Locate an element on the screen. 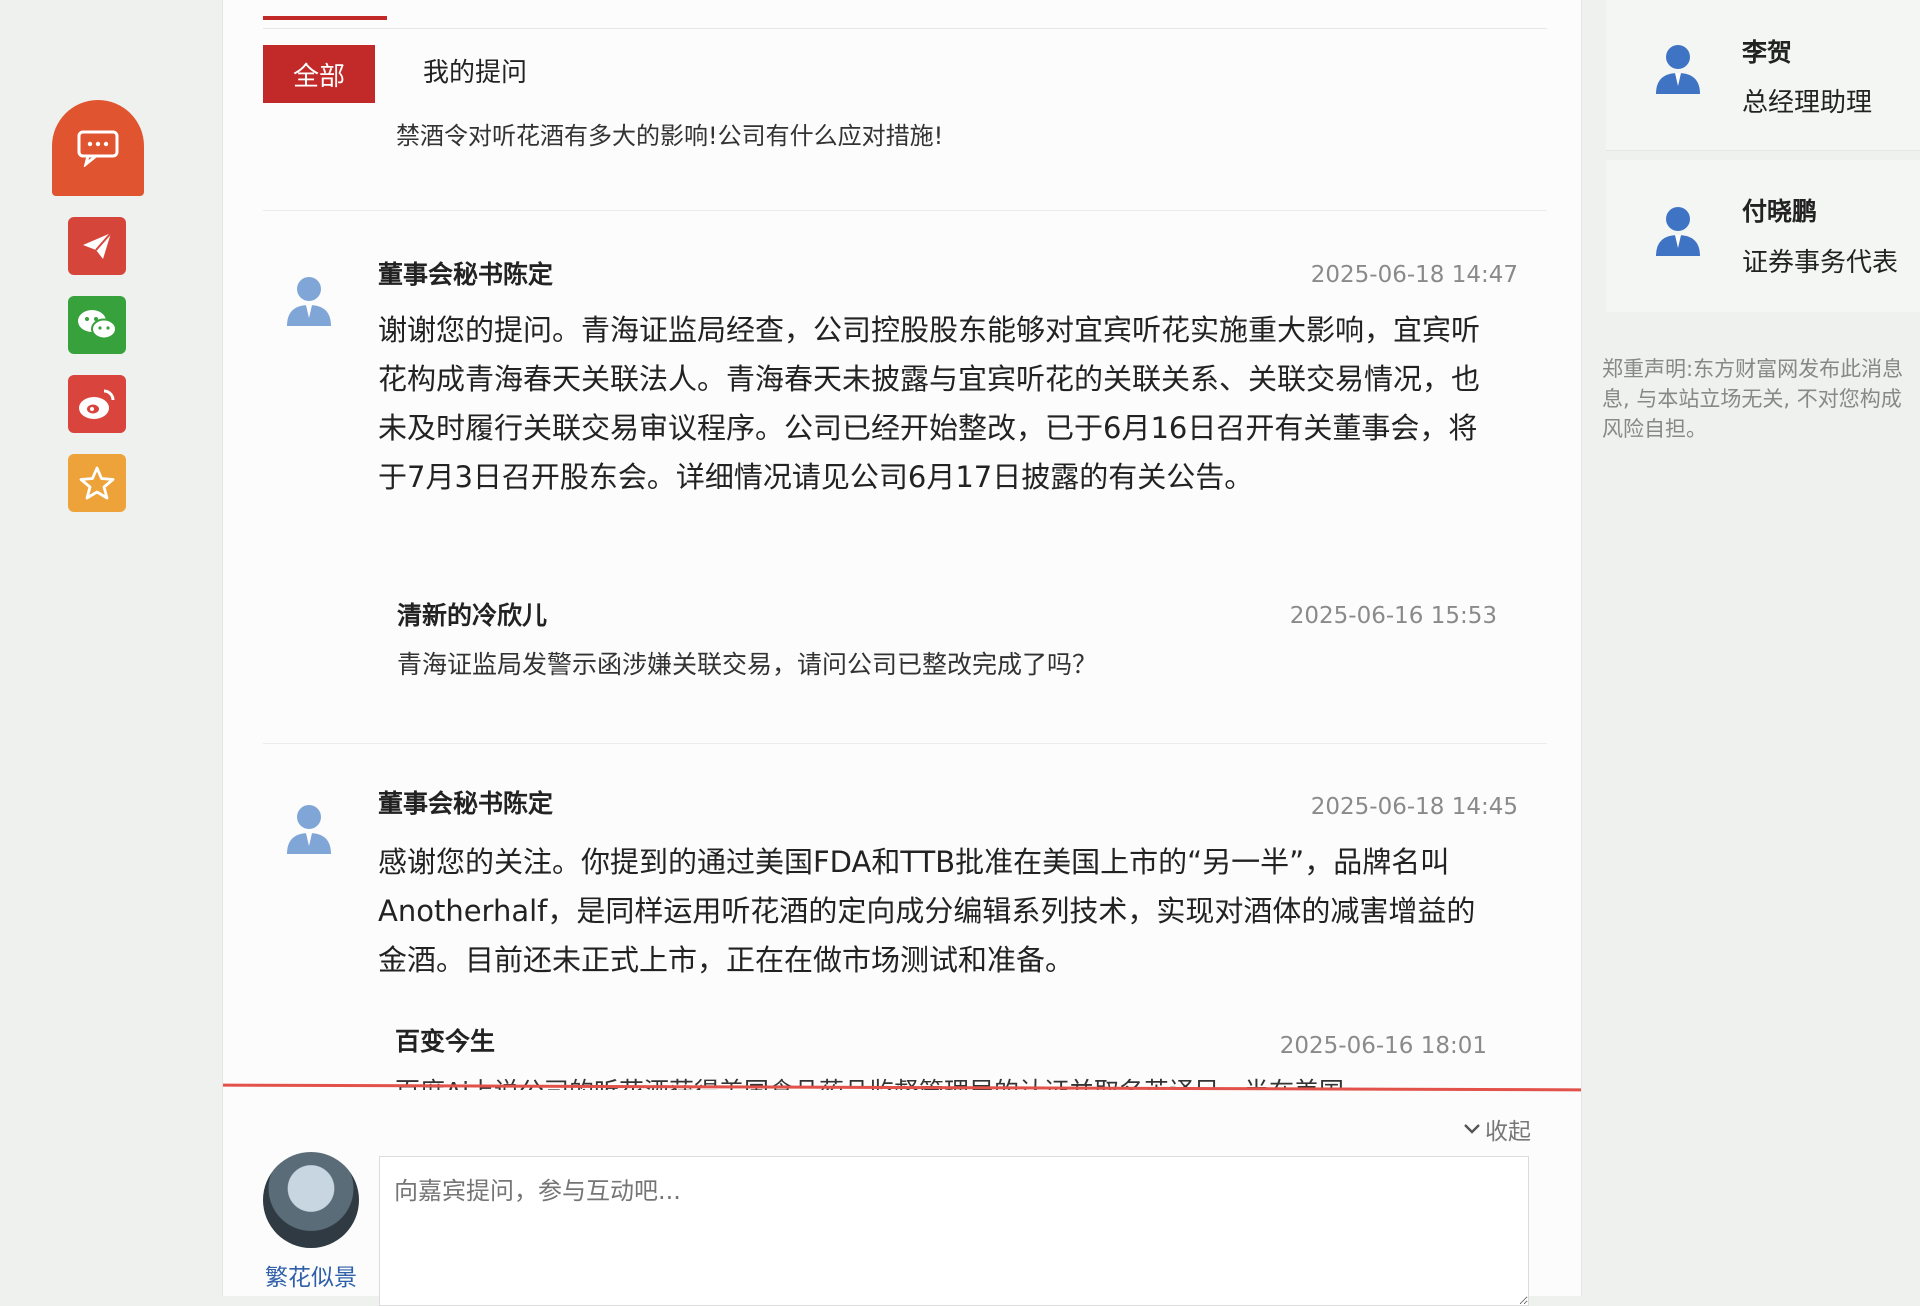 Image resolution: width=1920 pixels, height=1306 pixels. answer-timestamp: 2025-06-18 14:47 is located at coordinates (1414, 275).